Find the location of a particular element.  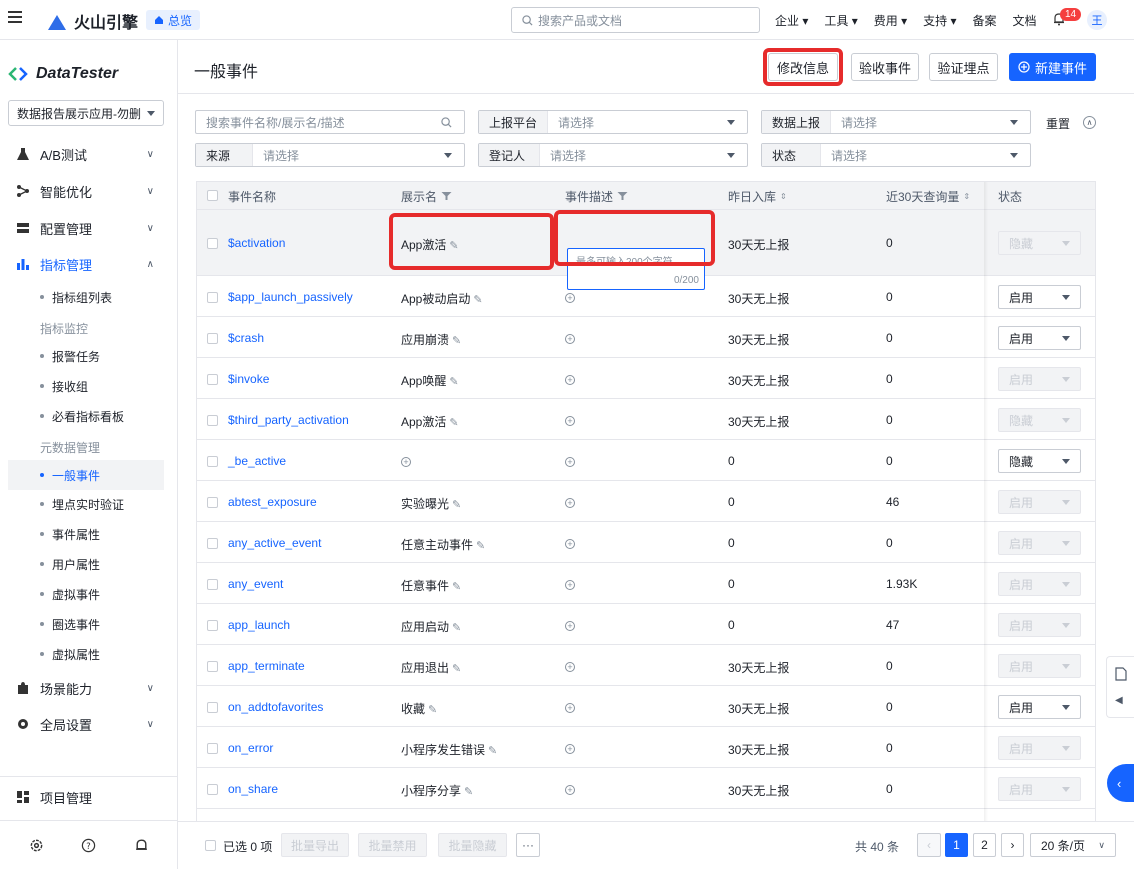

document-icon is located at coordinates (1121, 674).